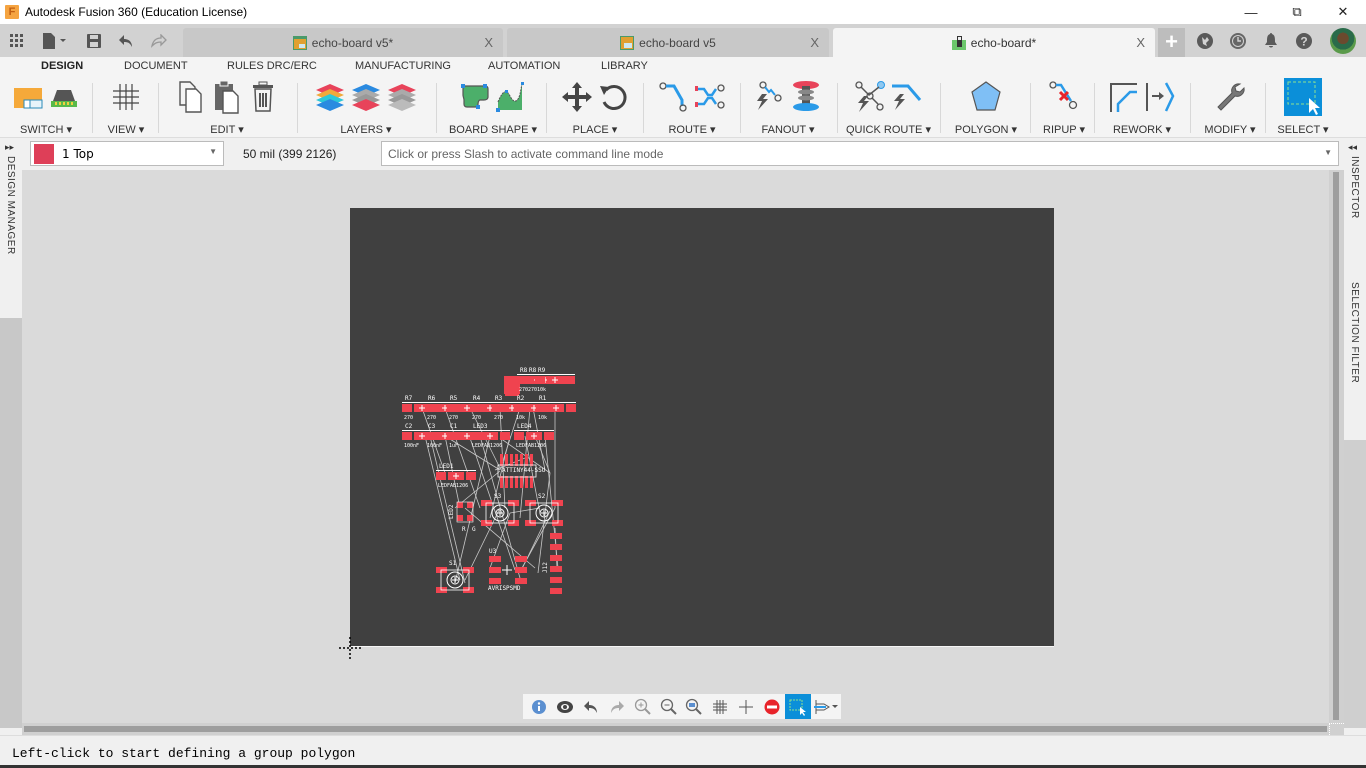 This screenshot has height=768, width=1366. I want to click on tab-design: DESIGN, so click(62, 66).